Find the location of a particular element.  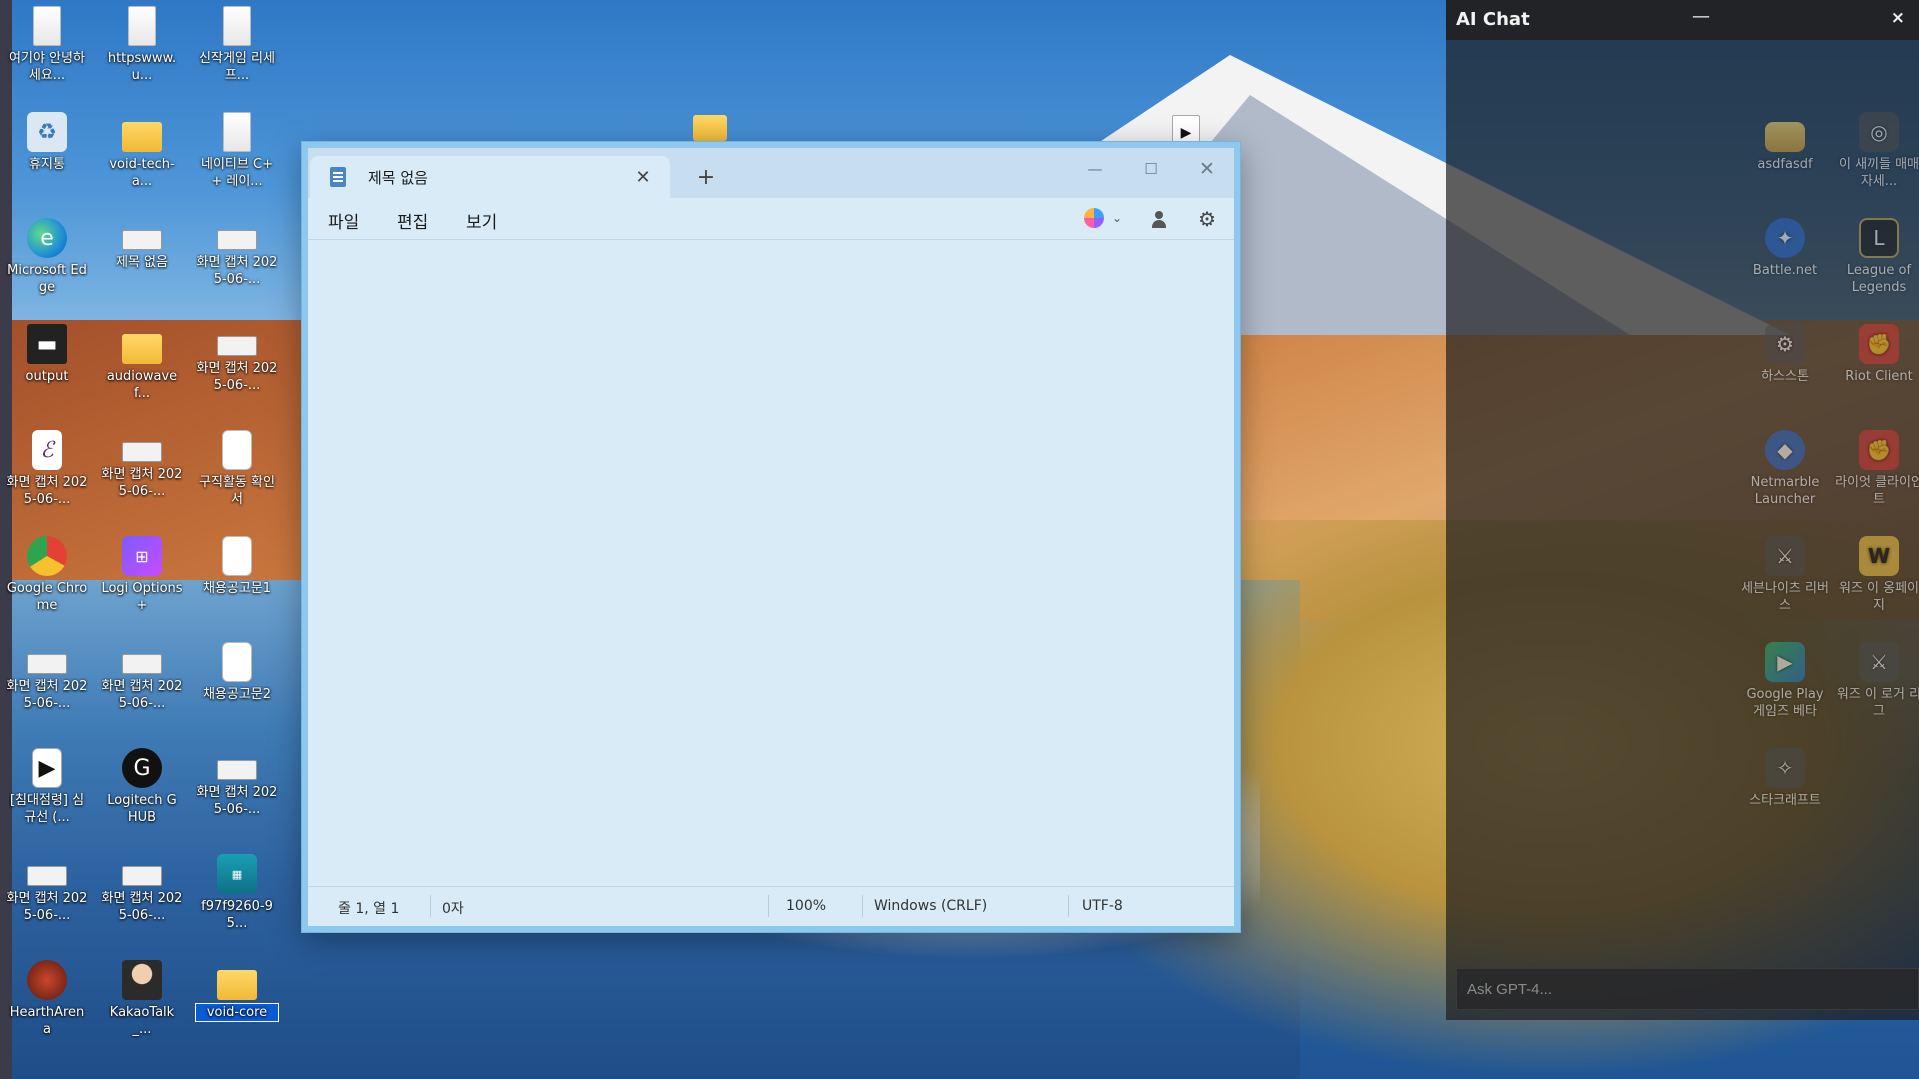

background-desktop-icon: ⚔ 세븐나이츠 리버스 is located at coordinates (1785, 575).